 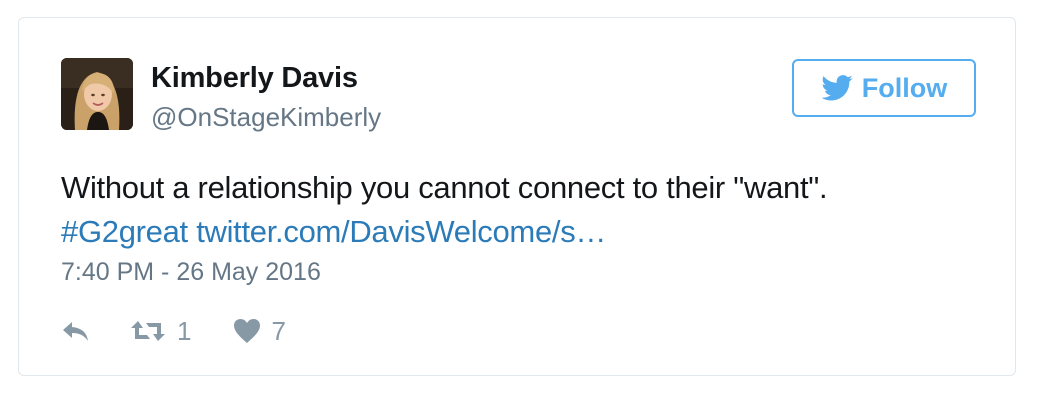 I want to click on heart-icon, so click(x=247, y=331).